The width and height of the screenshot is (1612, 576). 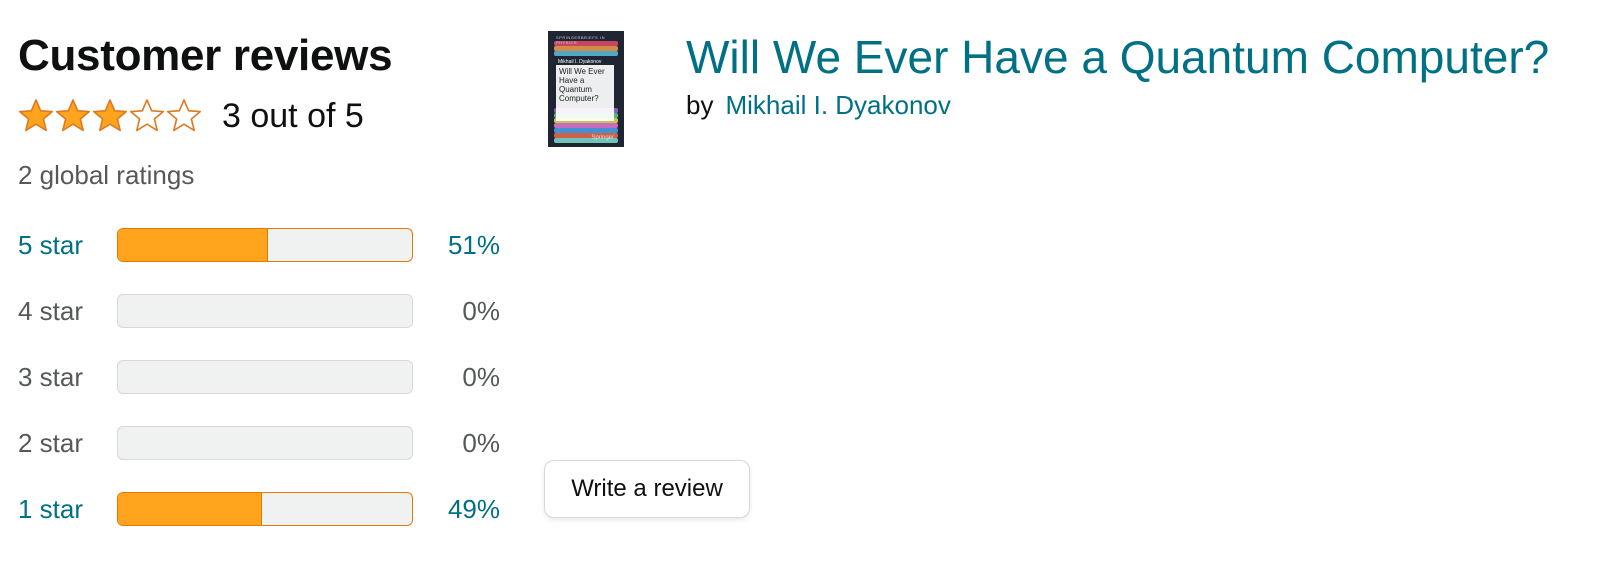 What do you see at coordinates (1117, 57) in the screenshot?
I see `product-title-link: Will We Ever Have a Quantum Computer?` at bounding box center [1117, 57].